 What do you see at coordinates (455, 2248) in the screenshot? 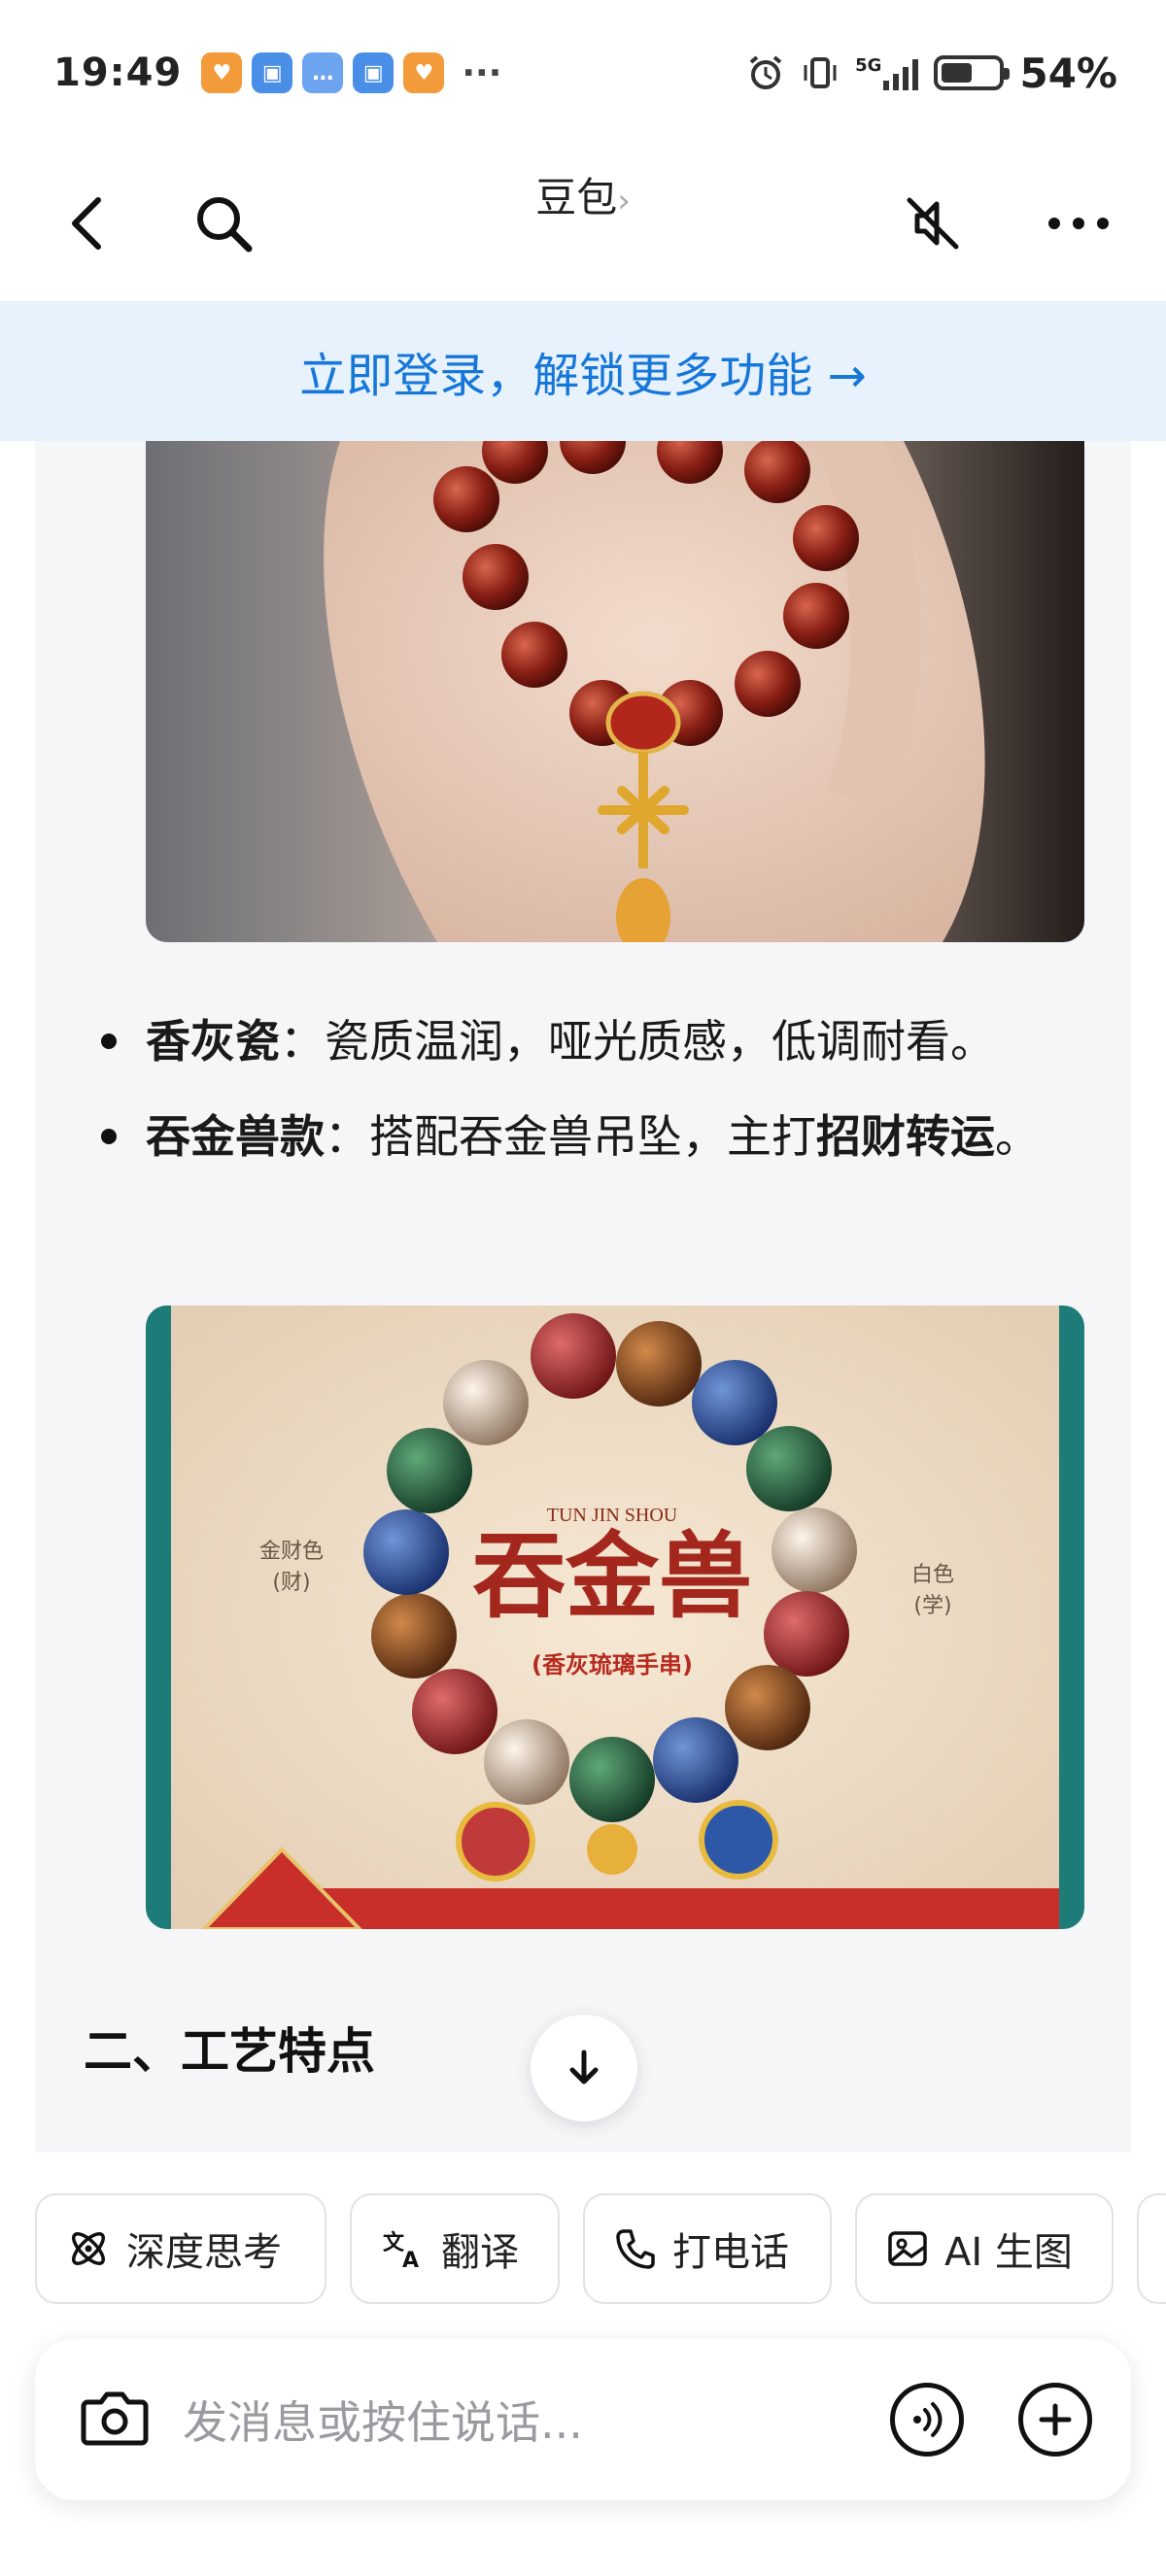
I see `translate-chip: 文A 翻译` at bounding box center [455, 2248].